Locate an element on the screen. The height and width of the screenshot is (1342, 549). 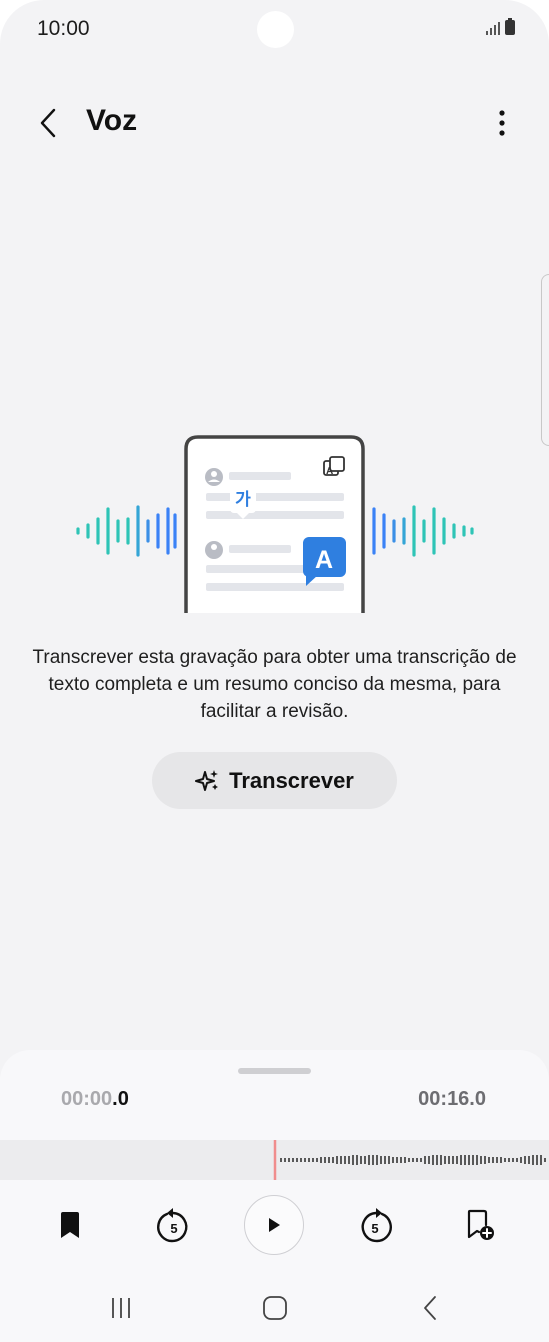
recent-apps-button is located at coordinates (121, 1308).